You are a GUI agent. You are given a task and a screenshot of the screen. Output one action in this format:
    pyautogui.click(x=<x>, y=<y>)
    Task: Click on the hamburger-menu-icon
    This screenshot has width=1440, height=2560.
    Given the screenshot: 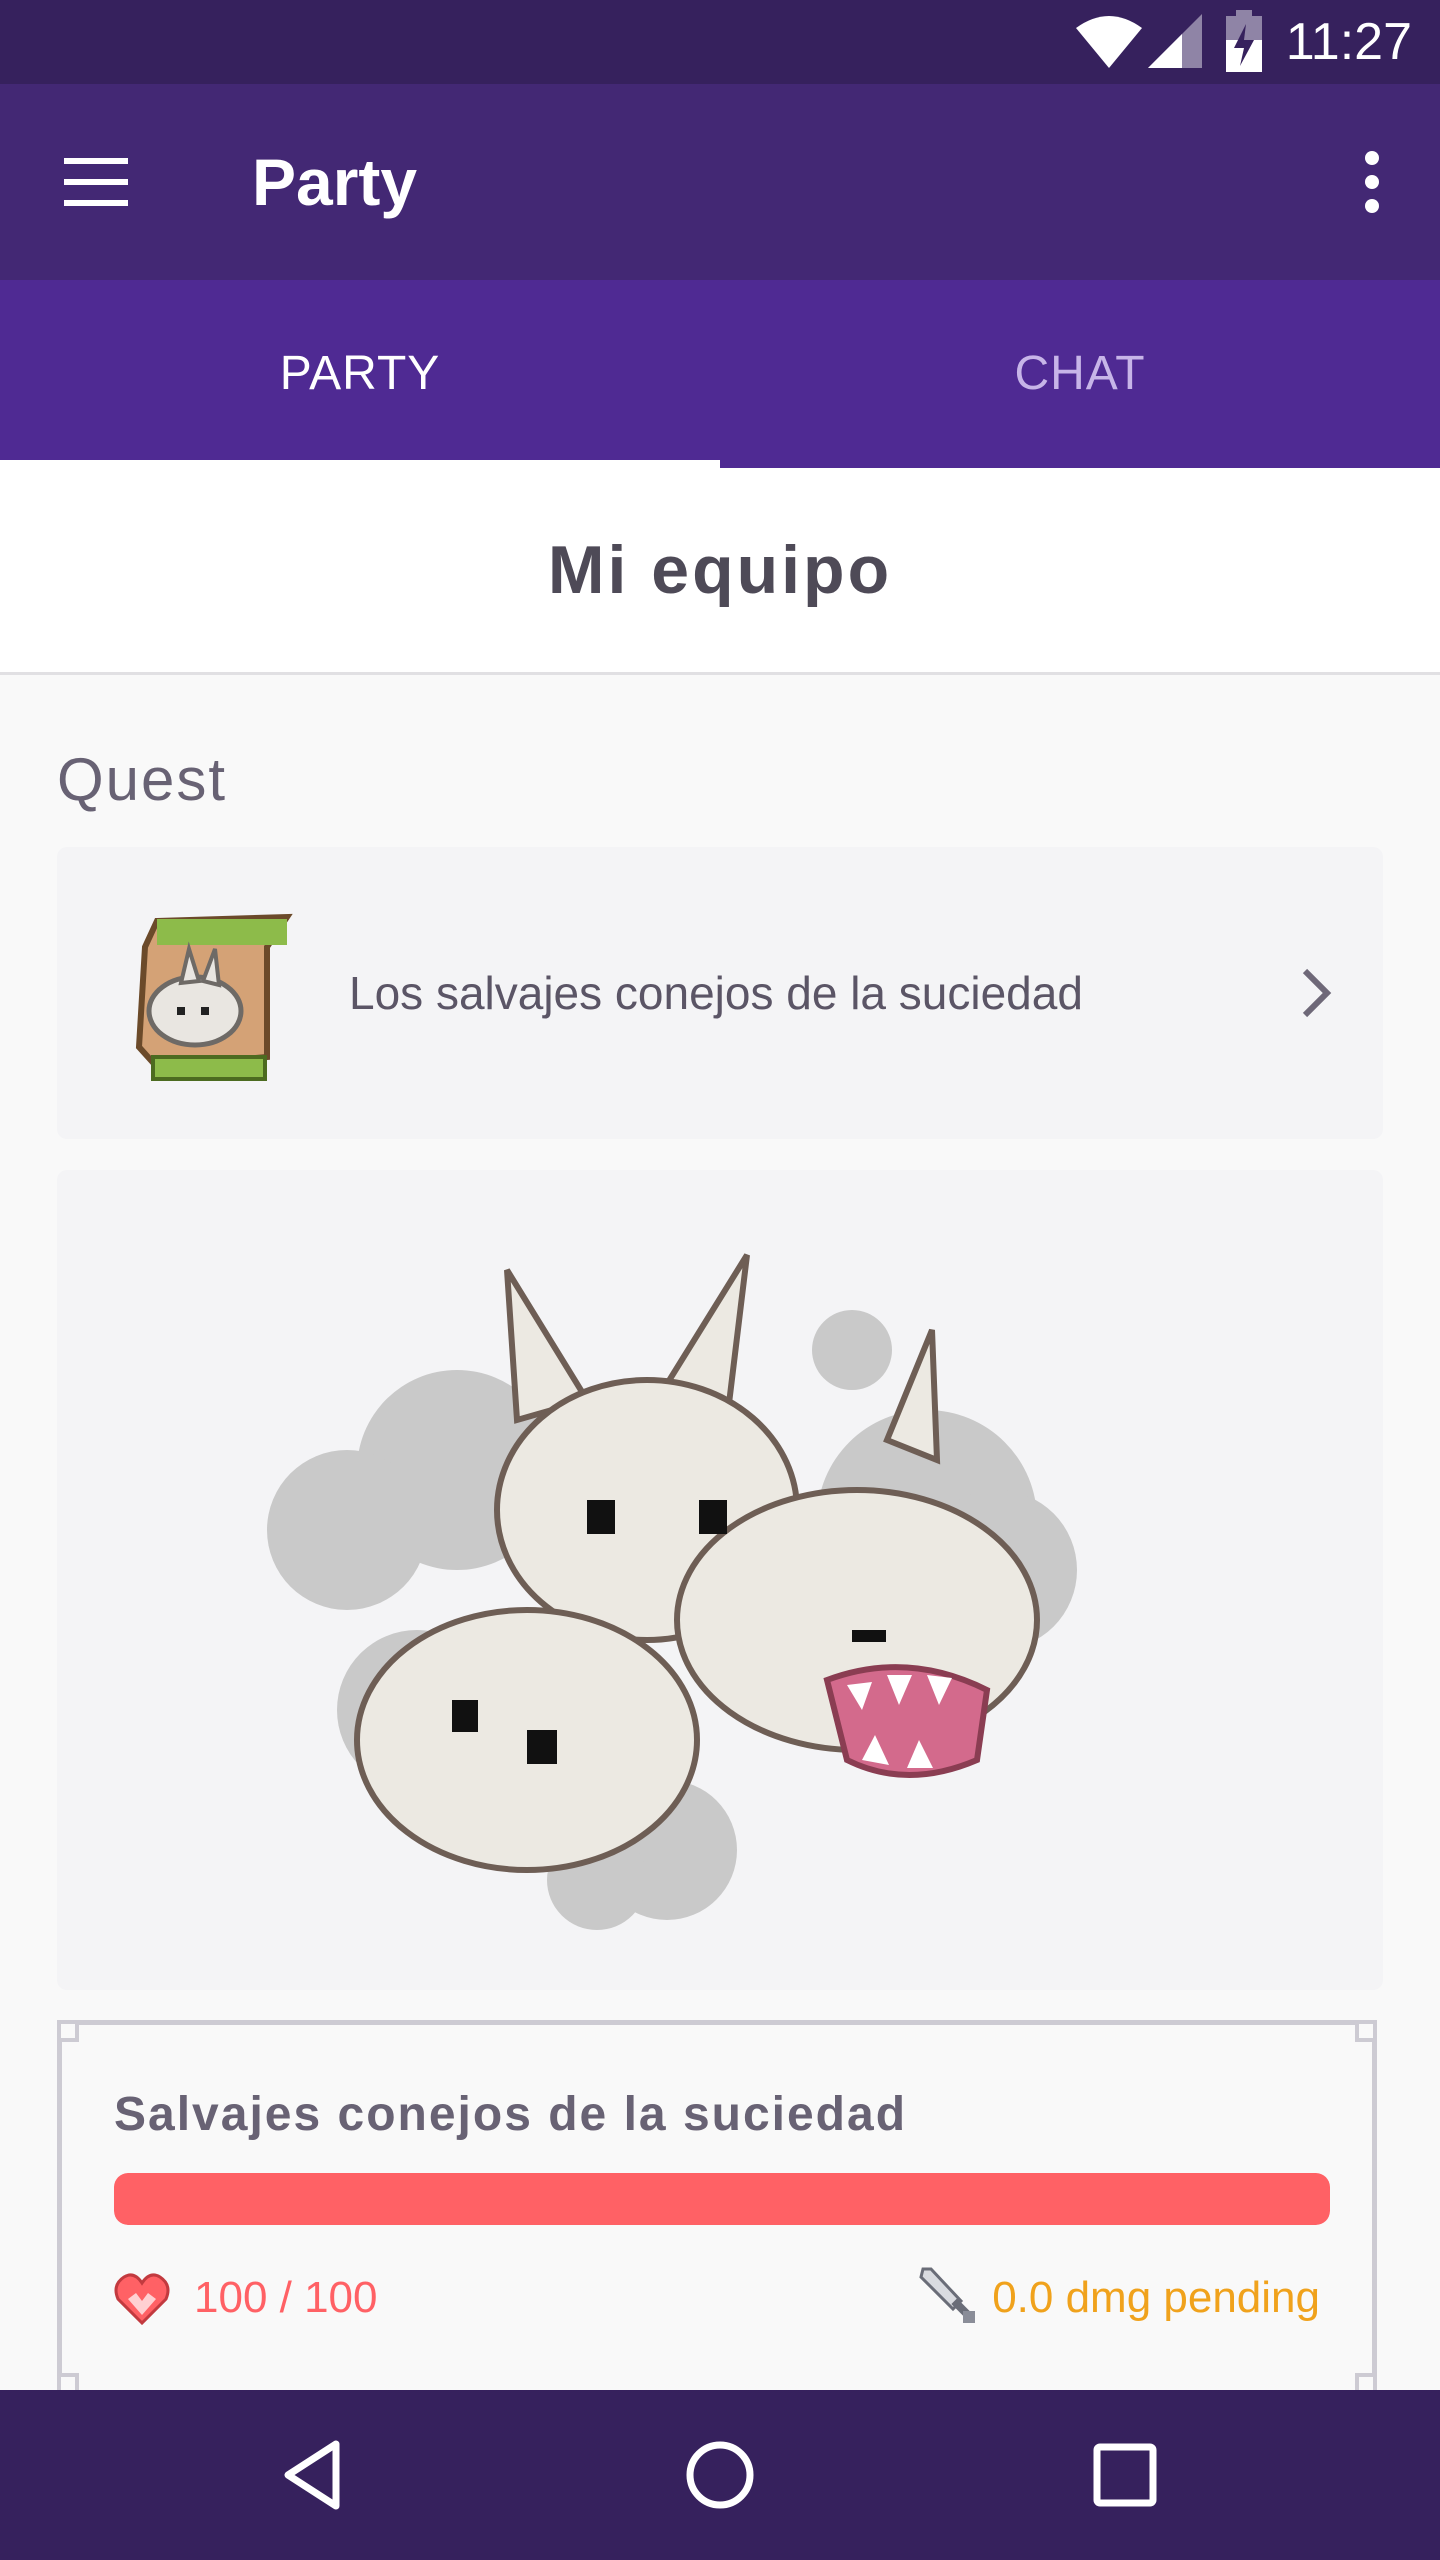 What is the action you would take?
    pyautogui.click(x=96, y=182)
    